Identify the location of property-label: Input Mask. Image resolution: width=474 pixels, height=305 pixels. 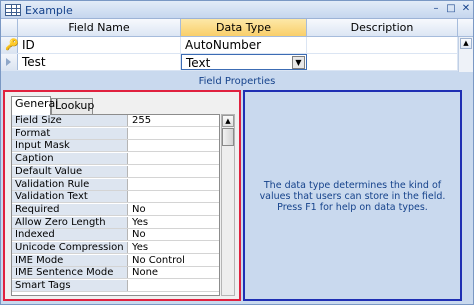
(70, 146).